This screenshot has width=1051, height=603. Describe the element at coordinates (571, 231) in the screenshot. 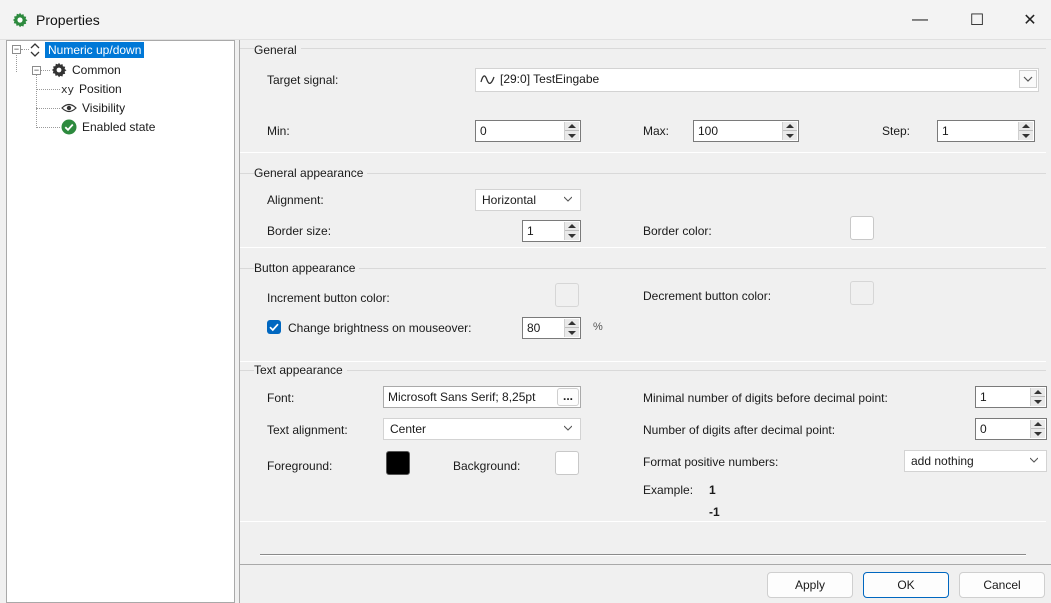

I see `border-size-spinner` at that location.